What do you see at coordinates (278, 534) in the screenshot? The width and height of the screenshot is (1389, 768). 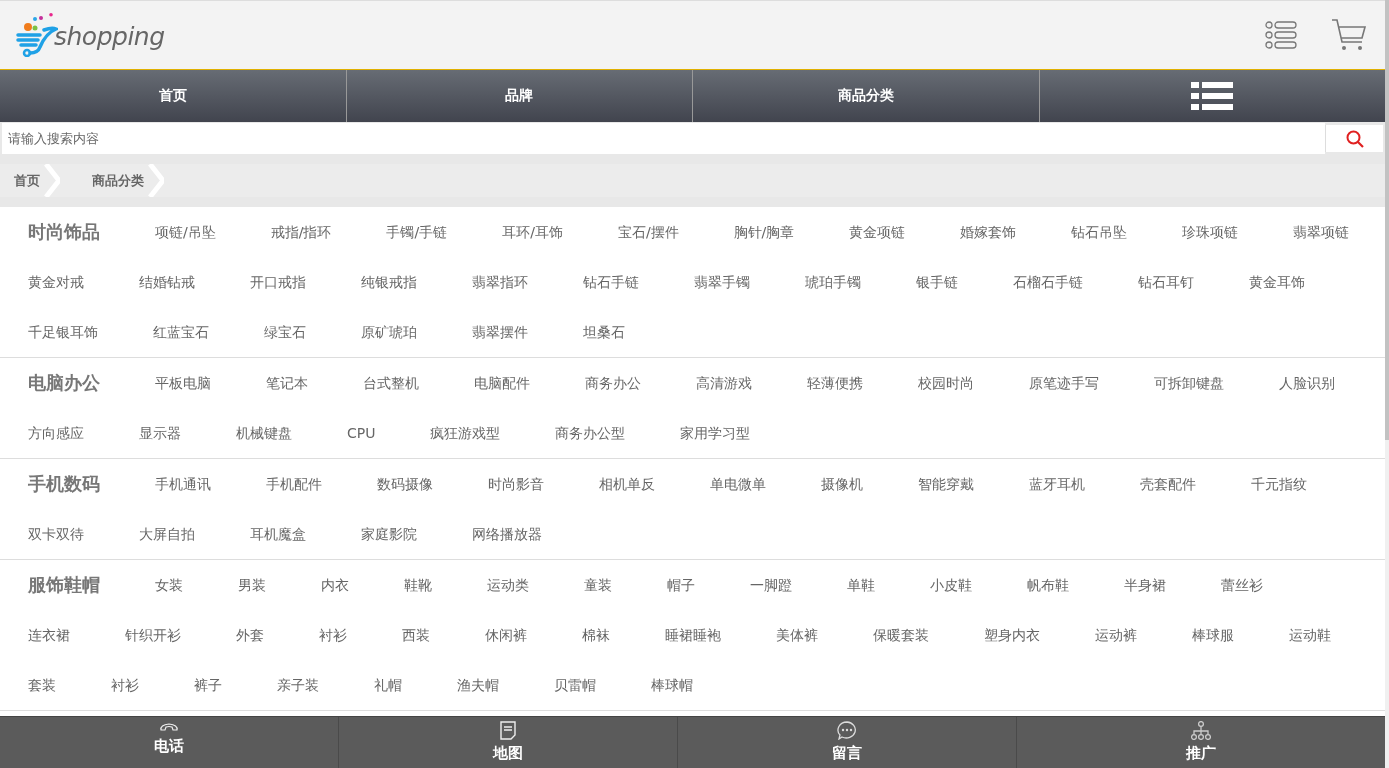 I see `category-link: 耳机魔盒` at bounding box center [278, 534].